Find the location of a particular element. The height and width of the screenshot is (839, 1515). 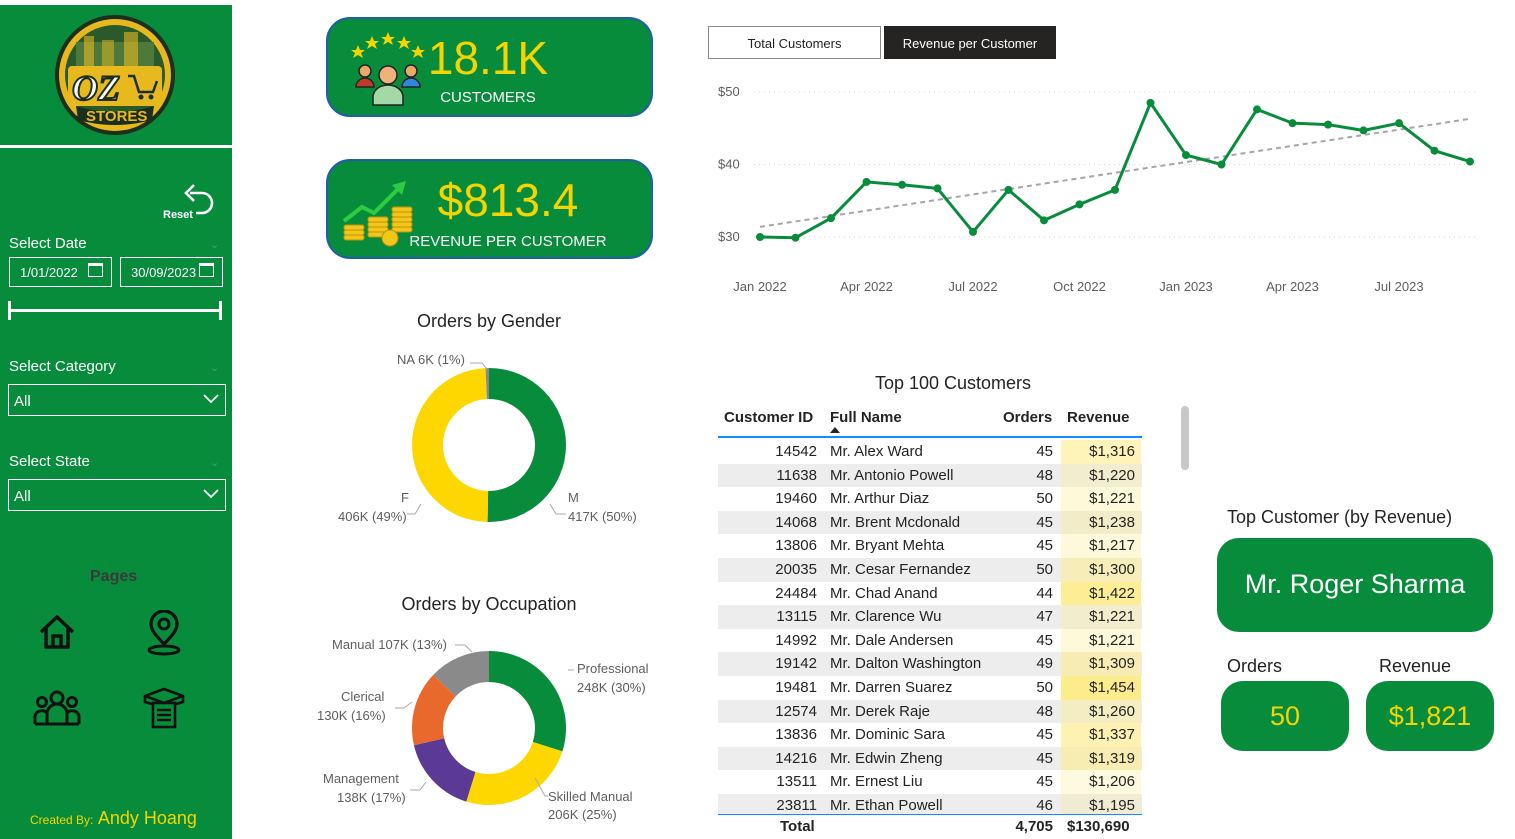

home-icon is located at coordinates (57, 632).